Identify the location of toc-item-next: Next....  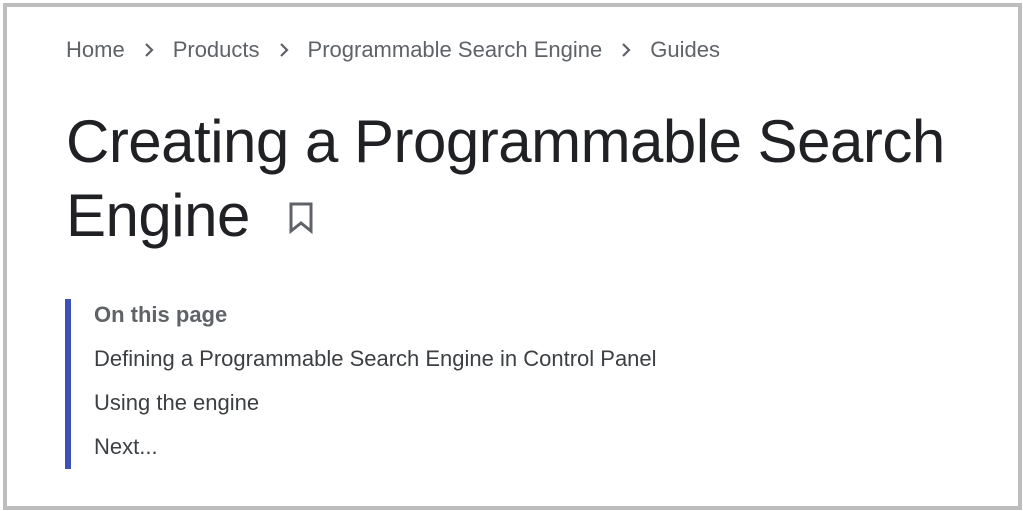
(126, 447).